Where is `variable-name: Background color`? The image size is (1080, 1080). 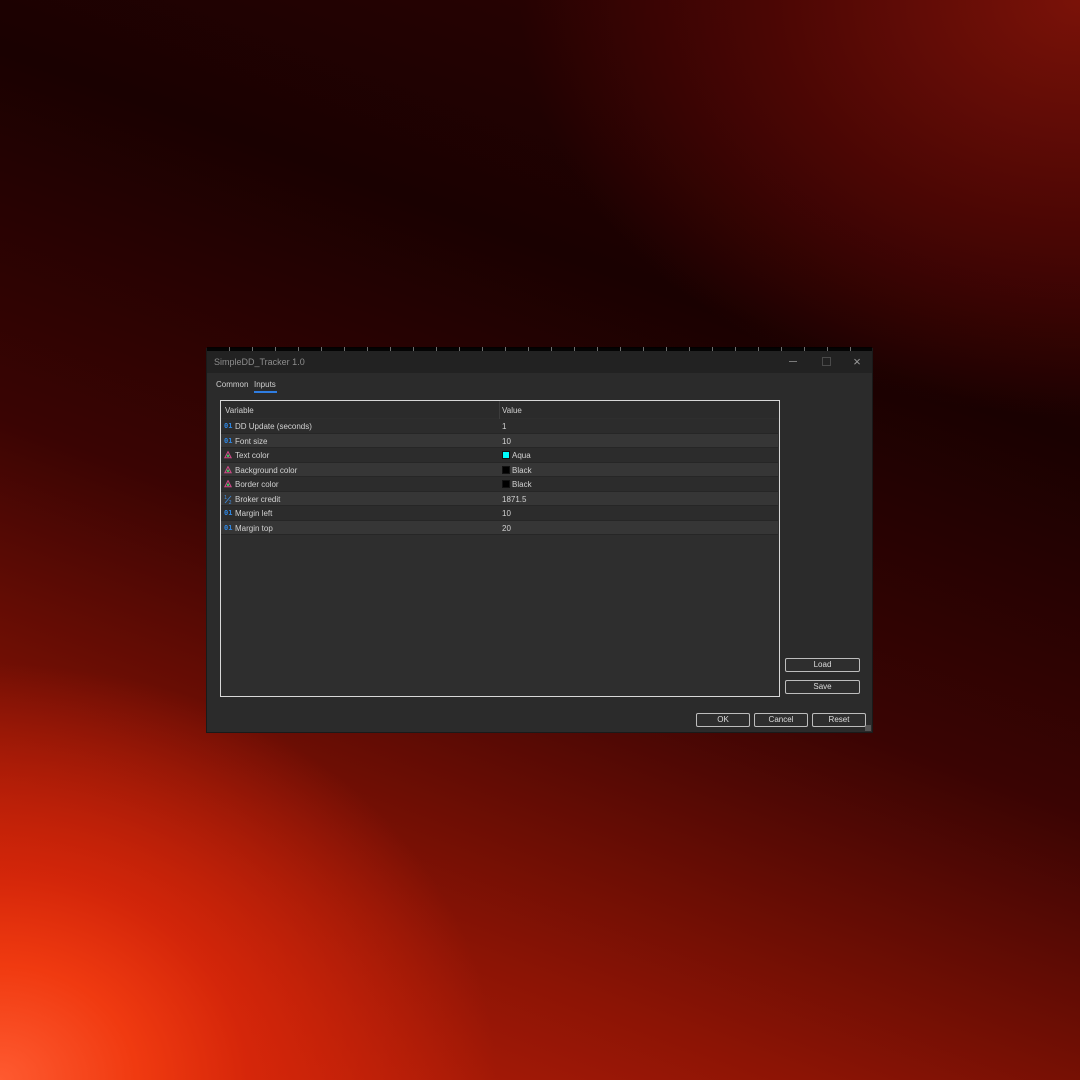 variable-name: Background color is located at coordinates (266, 470).